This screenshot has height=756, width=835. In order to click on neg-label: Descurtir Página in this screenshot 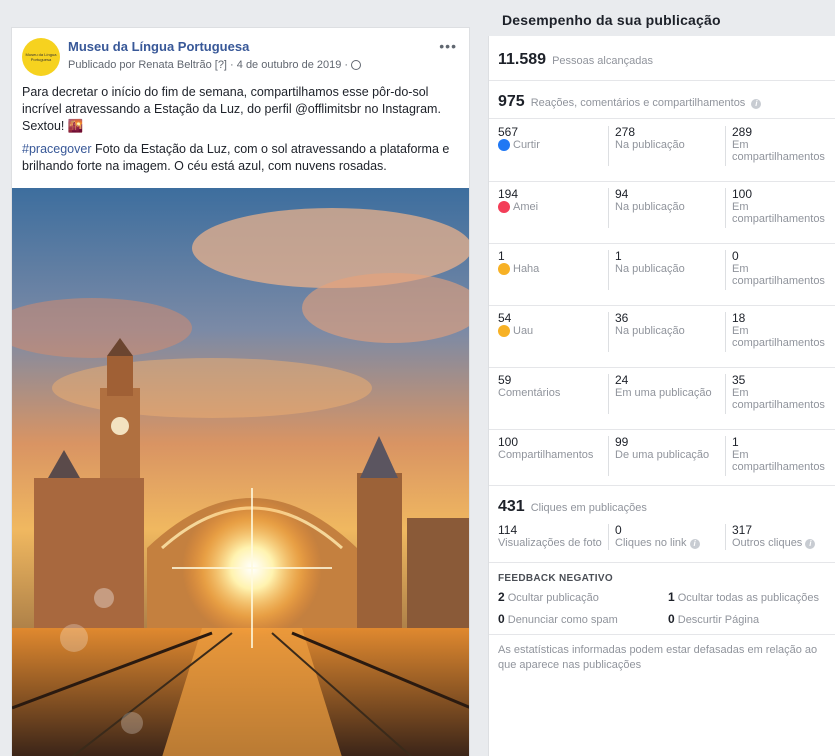, I will do `click(718, 620)`.